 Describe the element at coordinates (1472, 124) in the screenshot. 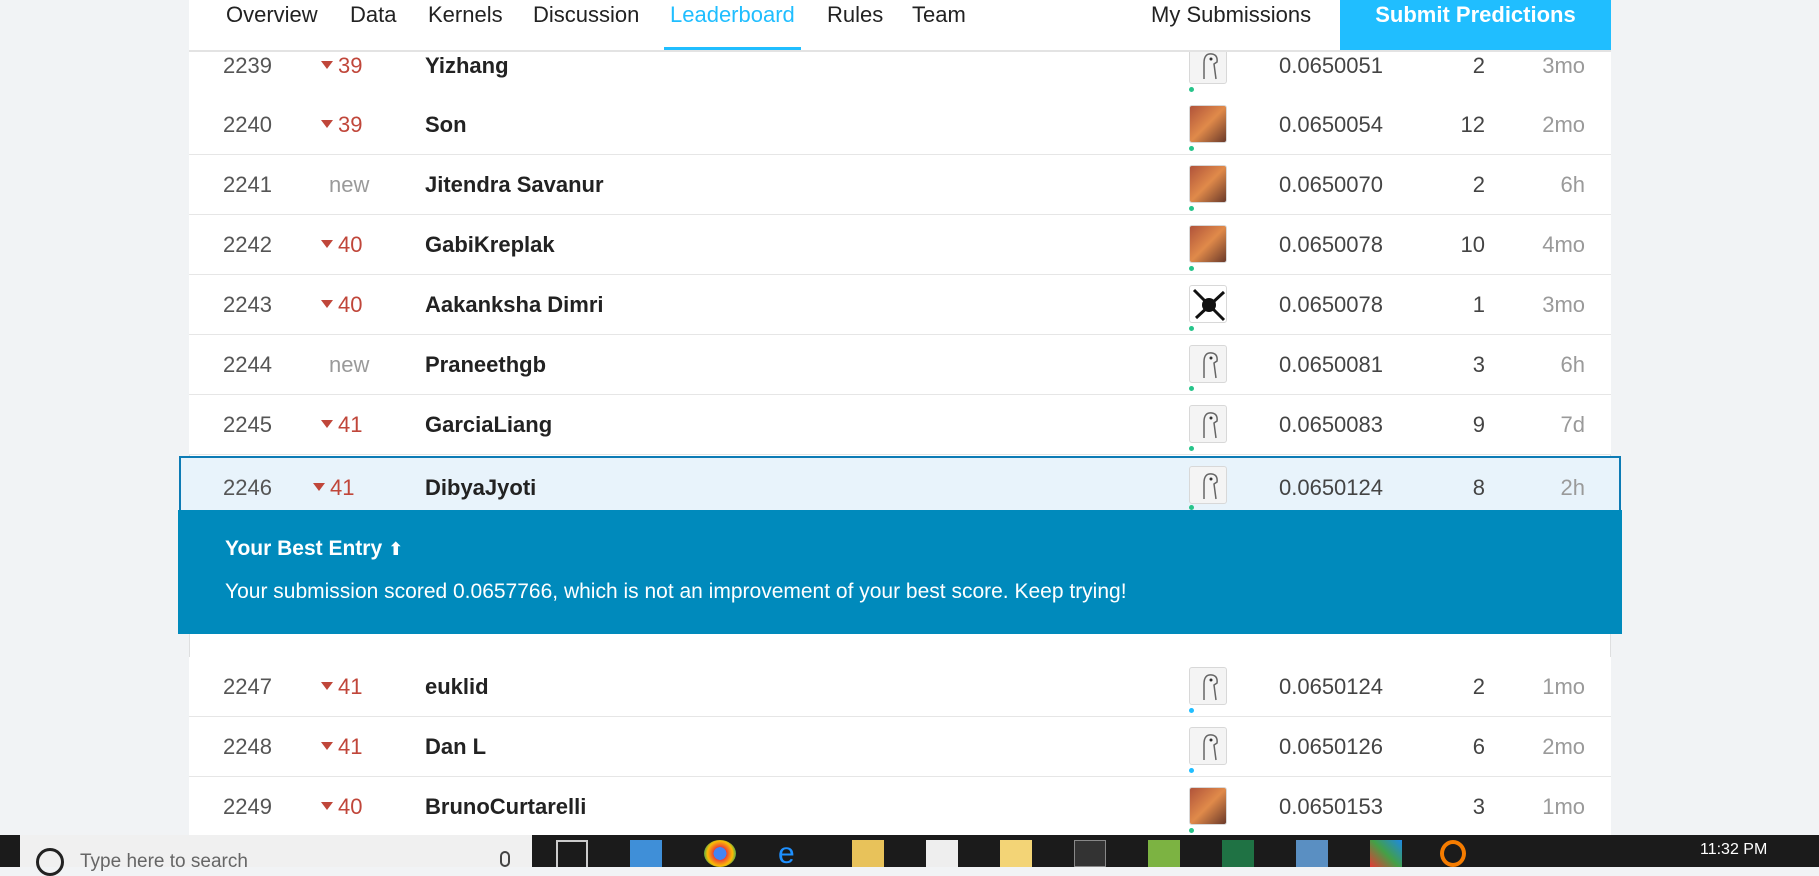

I see `entries-cell: 12` at that location.